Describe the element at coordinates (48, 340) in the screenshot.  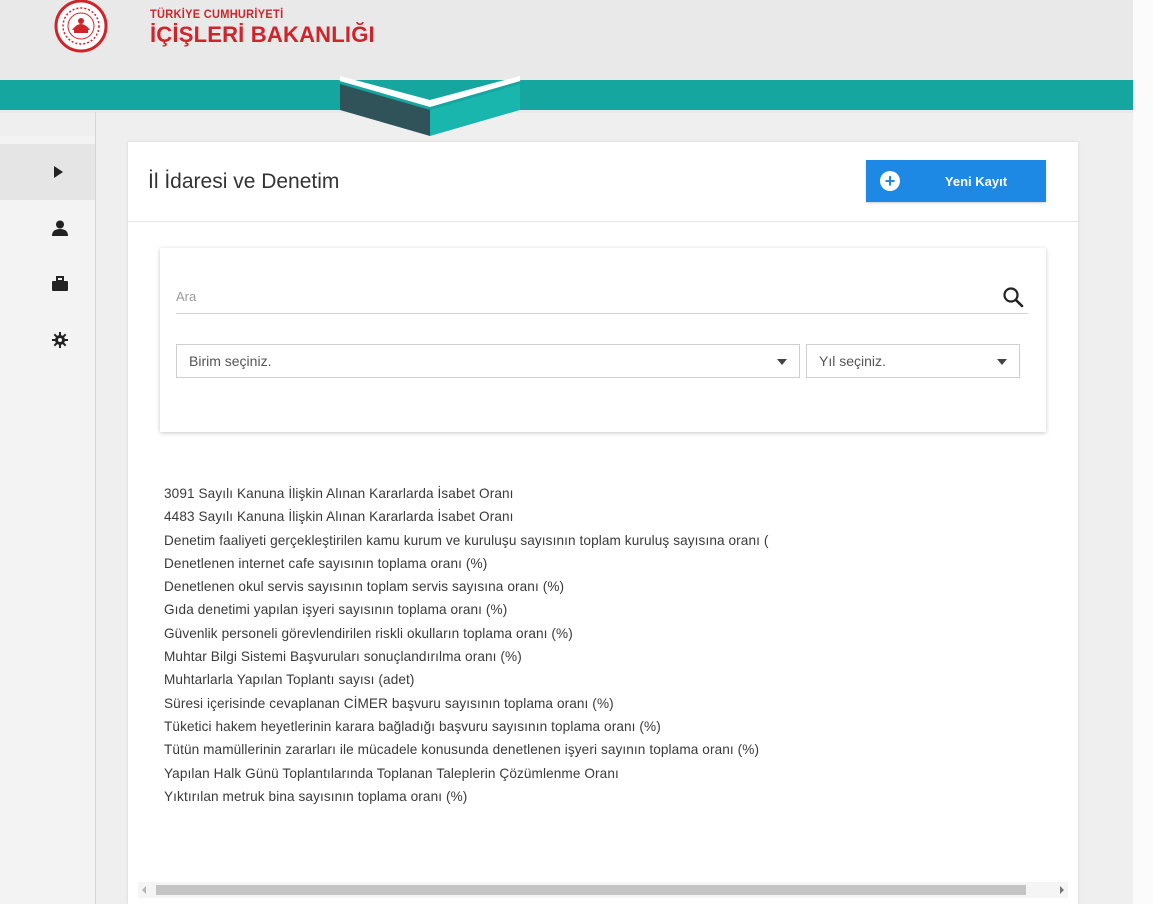
I see `sidebar-item-settings` at that location.